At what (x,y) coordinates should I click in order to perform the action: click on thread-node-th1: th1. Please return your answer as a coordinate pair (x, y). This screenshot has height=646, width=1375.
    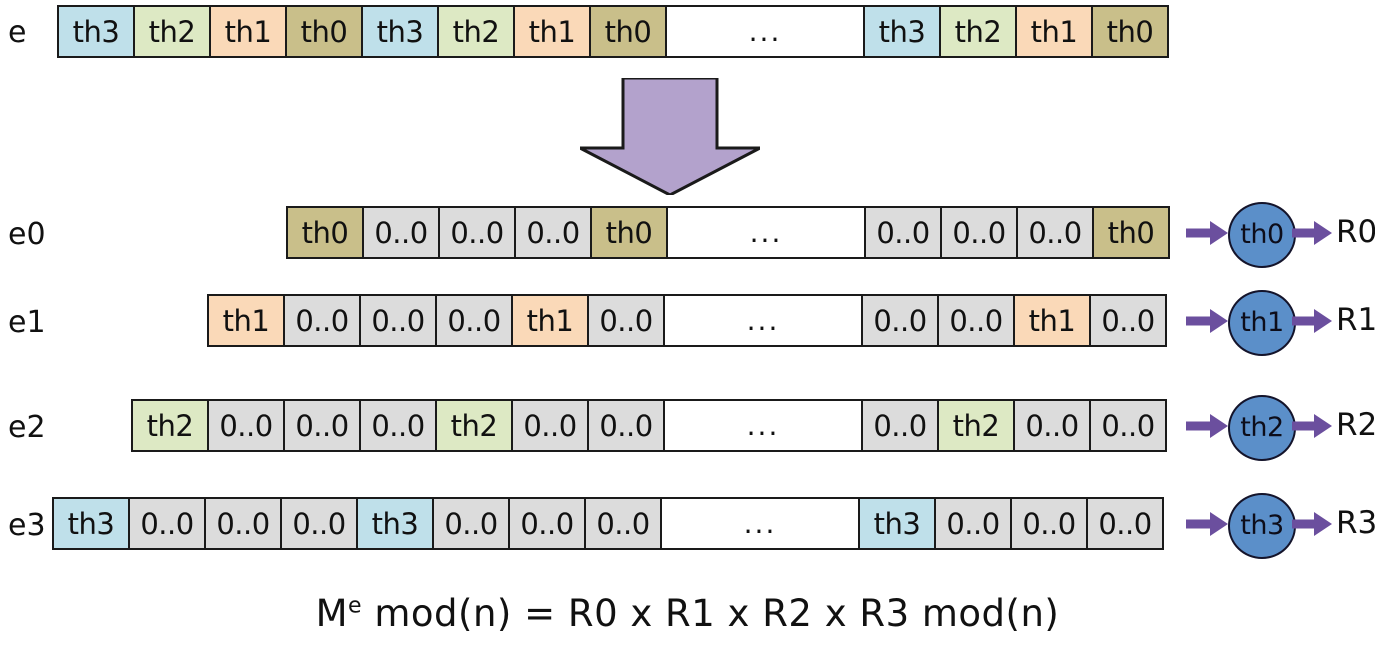
    Looking at the image, I should click on (1262, 322).